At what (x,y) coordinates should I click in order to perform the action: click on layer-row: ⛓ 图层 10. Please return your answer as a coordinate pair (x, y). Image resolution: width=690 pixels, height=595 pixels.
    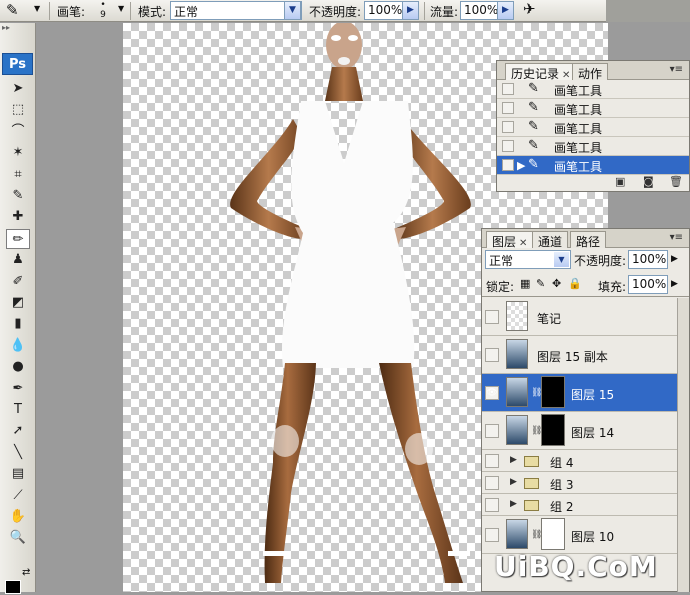
    Looking at the image, I should click on (585, 535).